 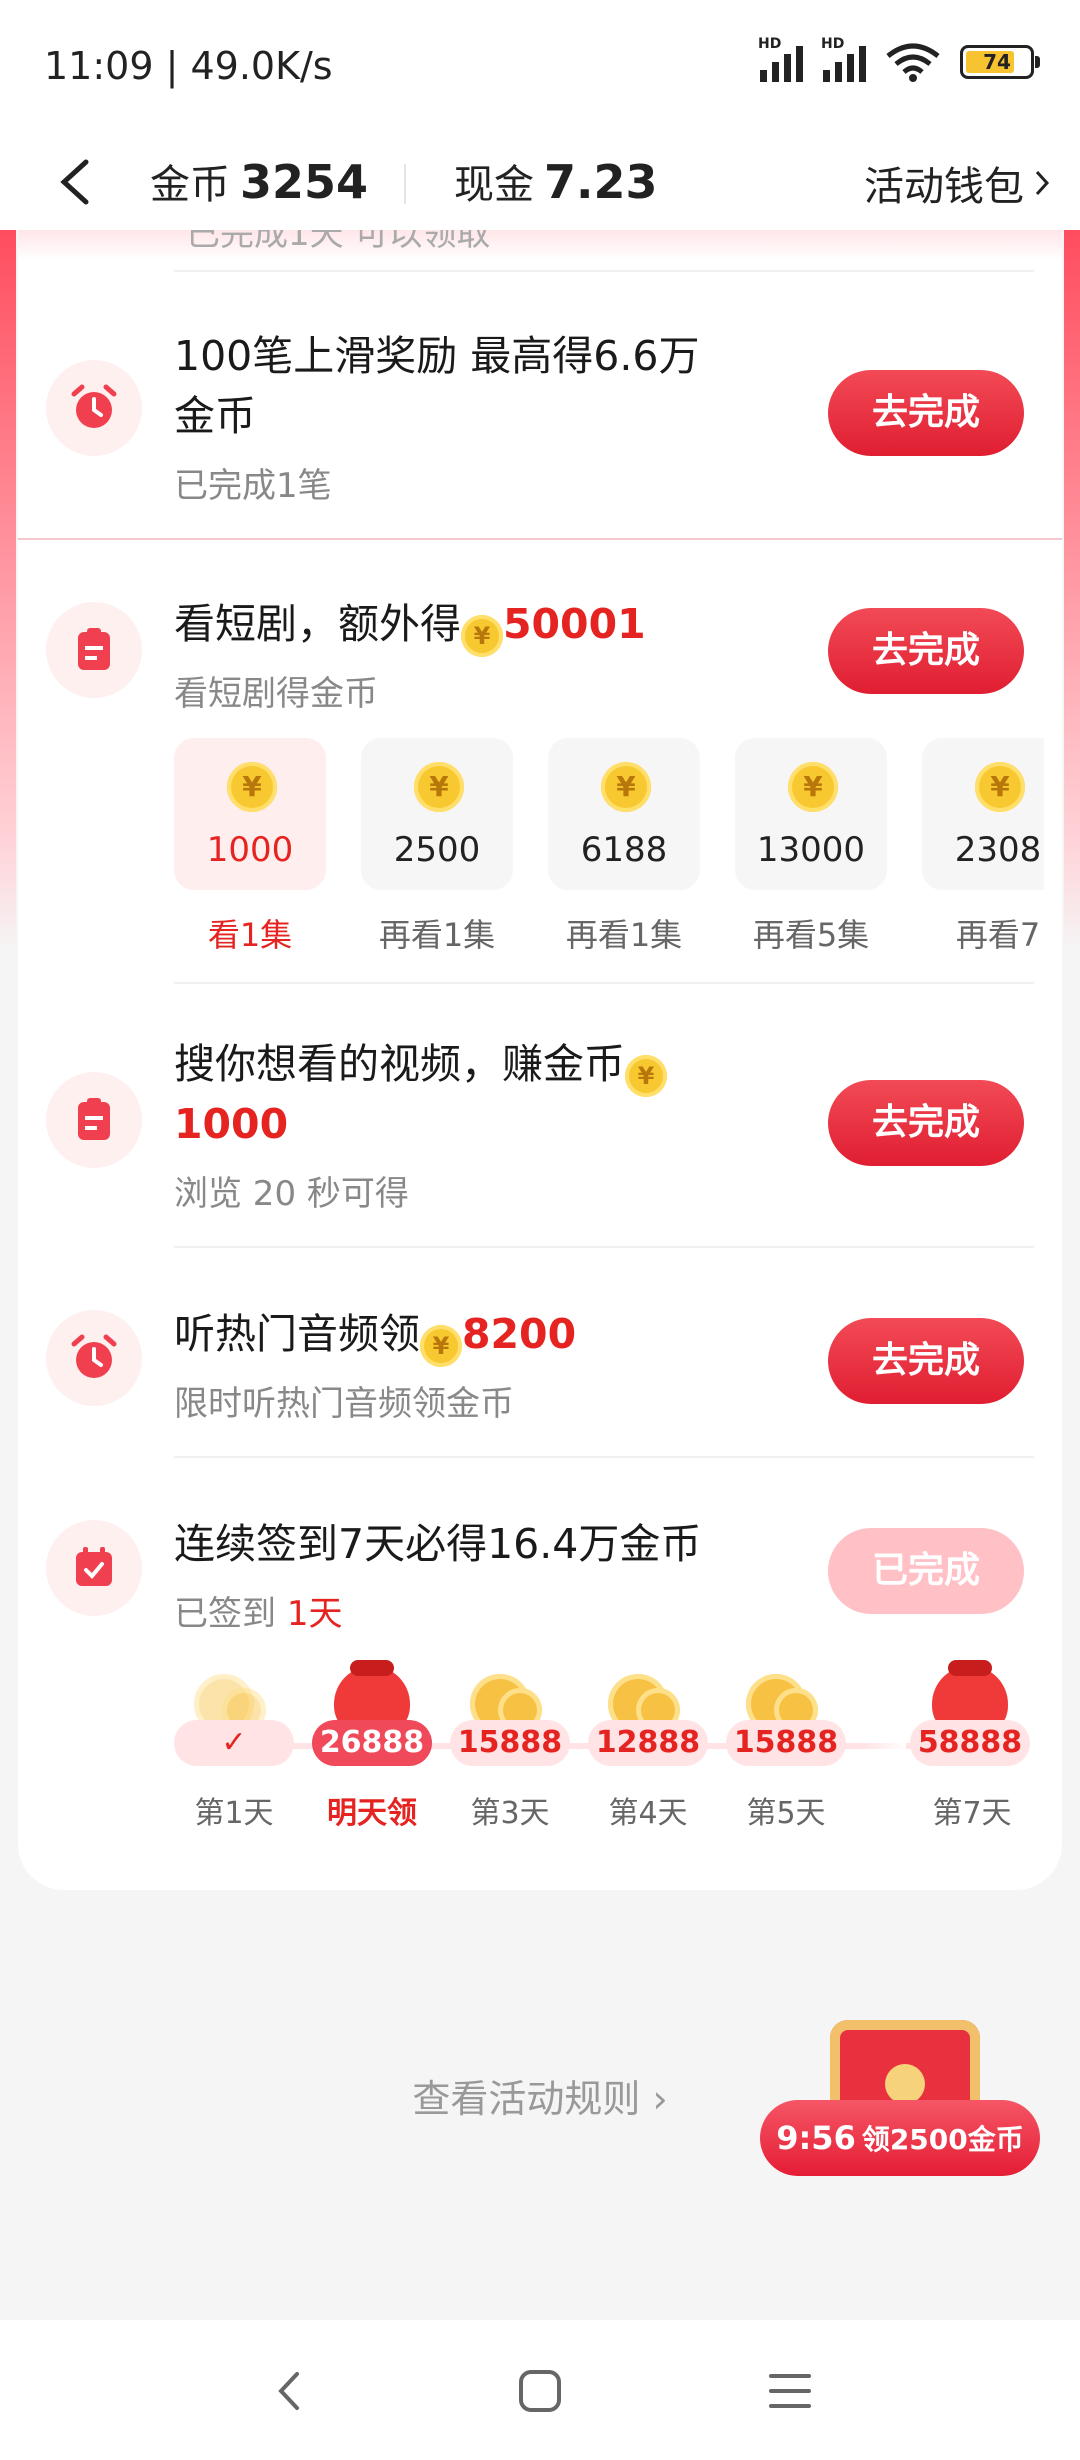 What do you see at coordinates (983, 847) in the screenshot?
I see `episode-reward-item: ¥2308 再看7` at bounding box center [983, 847].